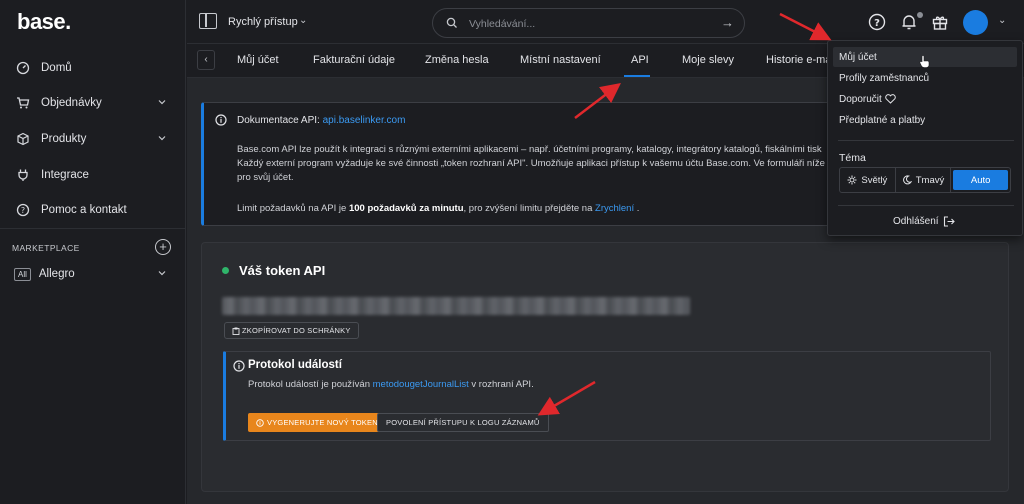 The image size is (1024, 504). I want to click on limit-prefix: Limit požadavků na API je, so click(292, 208).